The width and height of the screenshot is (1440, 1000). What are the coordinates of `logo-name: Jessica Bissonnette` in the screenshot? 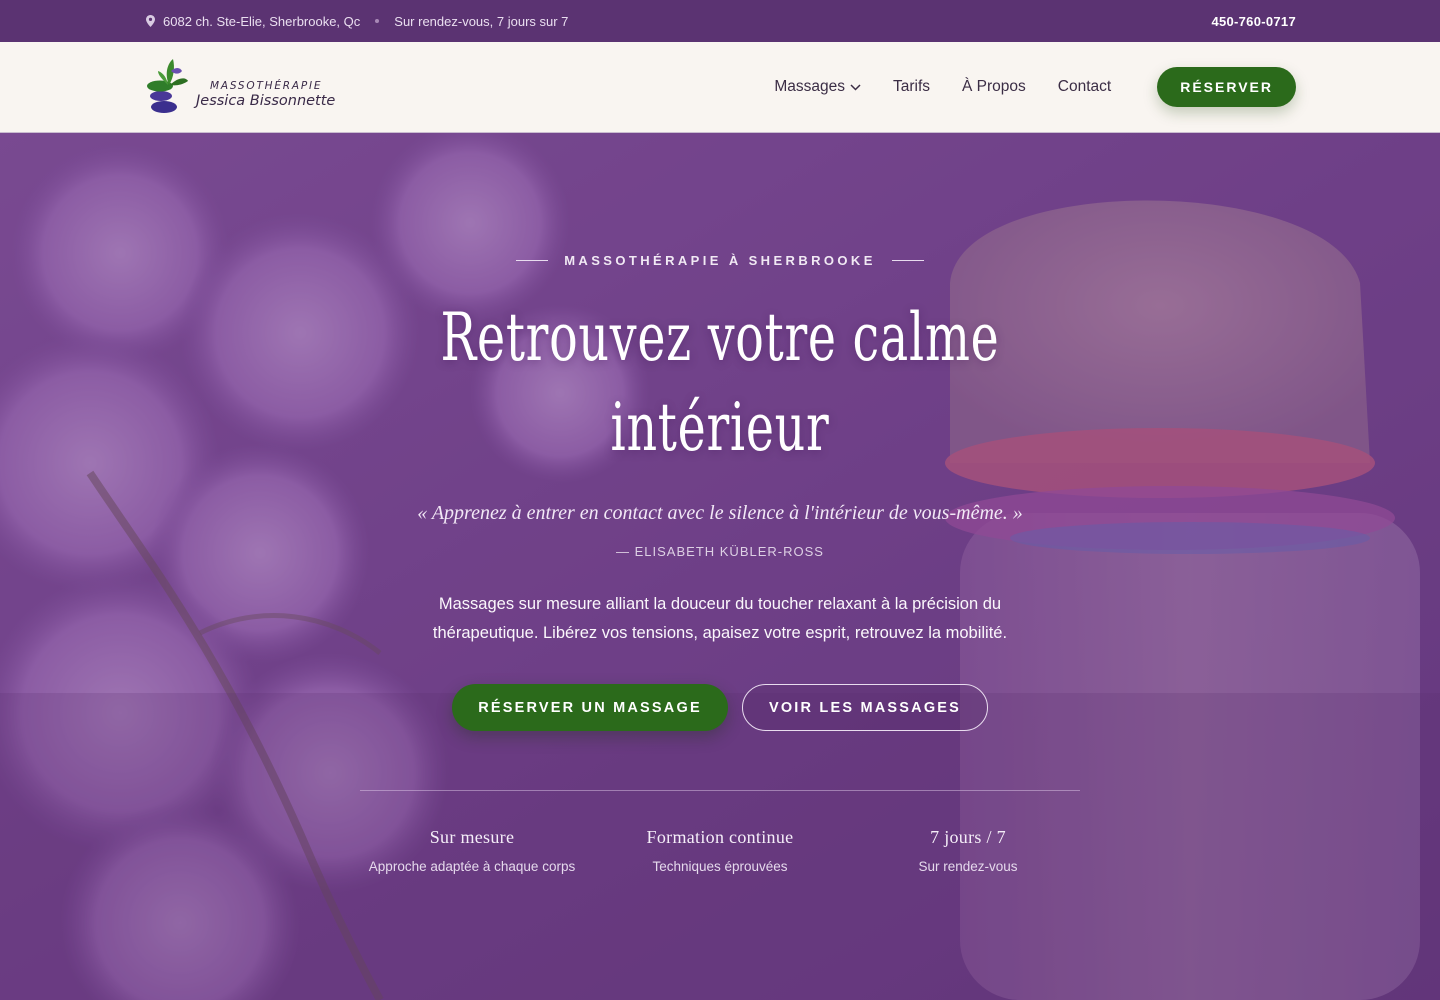 It's located at (266, 100).